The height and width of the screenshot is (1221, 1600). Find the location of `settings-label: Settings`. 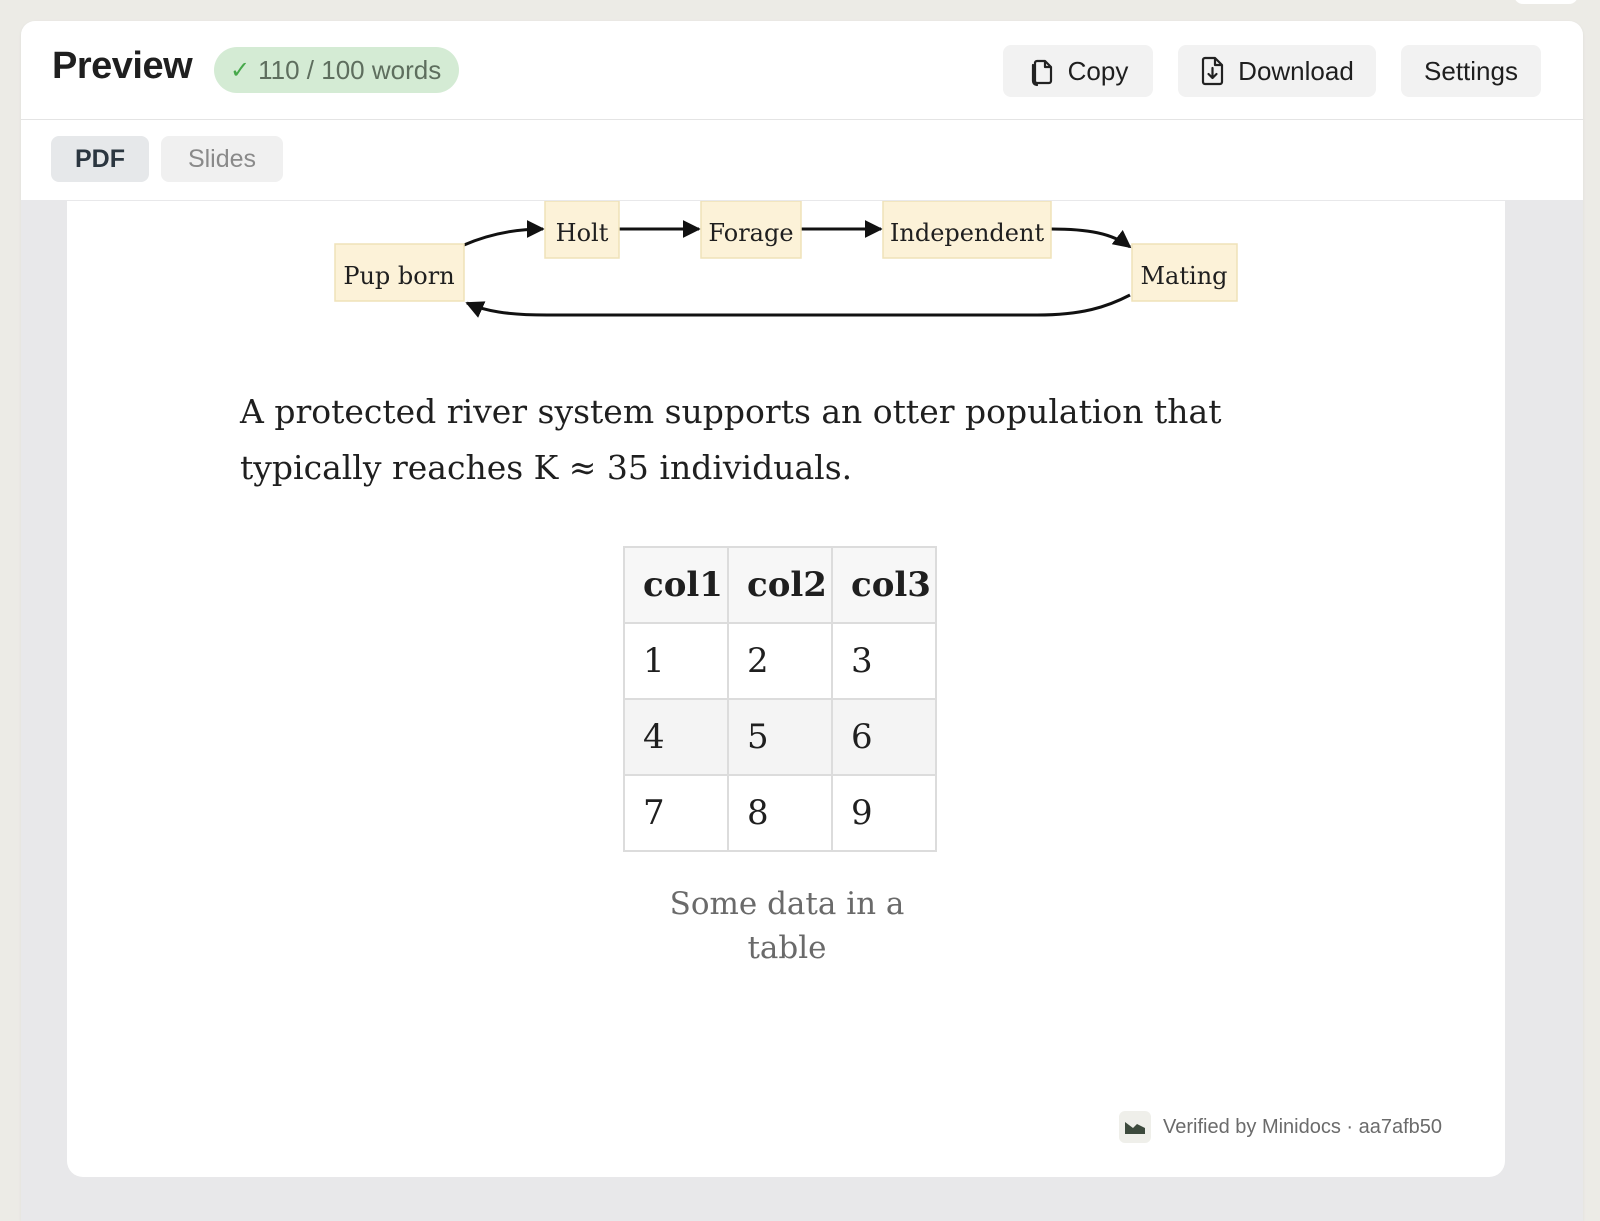

settings-label: Settings is located at coordinates (1471, 70).